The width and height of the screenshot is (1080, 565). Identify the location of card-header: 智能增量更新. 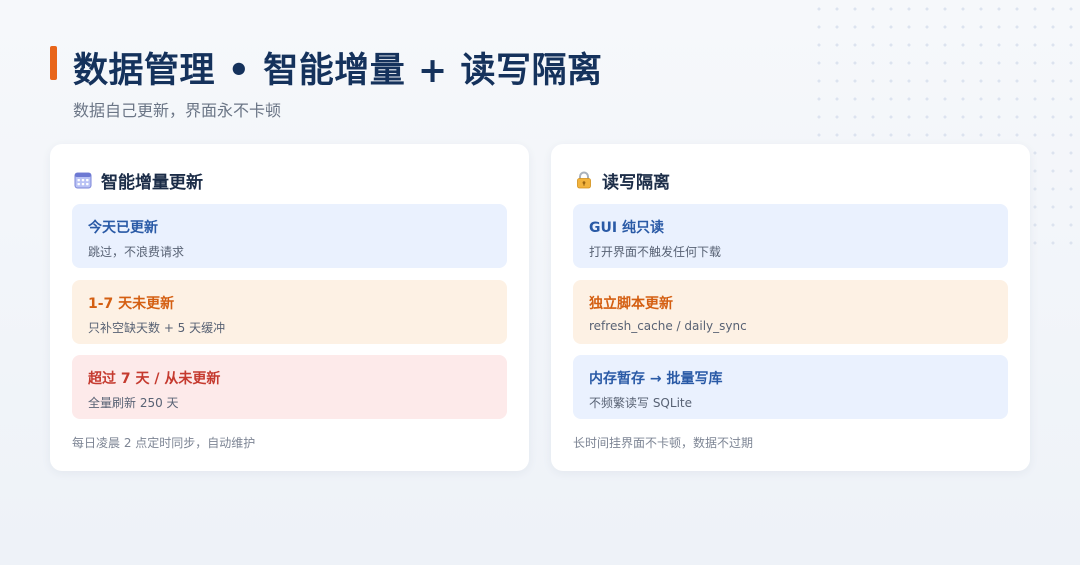
(138, 180).